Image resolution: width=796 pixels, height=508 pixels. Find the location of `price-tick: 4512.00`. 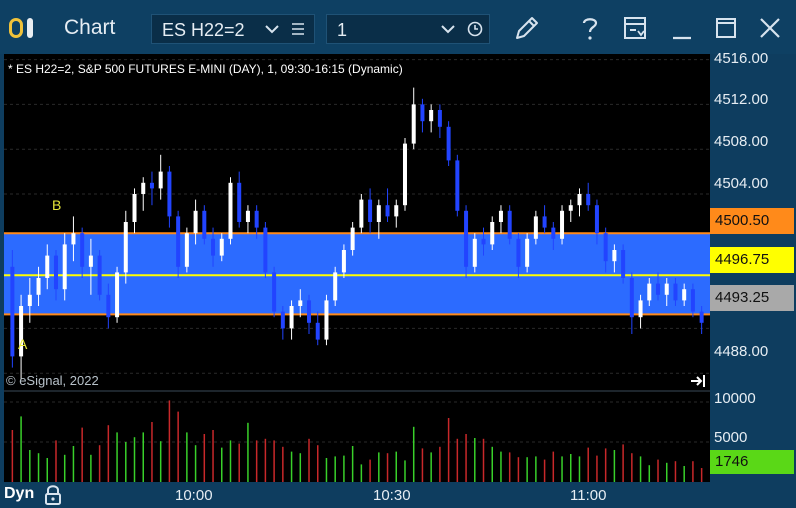

price-tick: 4512.00 is located at coordinates (741, 99).